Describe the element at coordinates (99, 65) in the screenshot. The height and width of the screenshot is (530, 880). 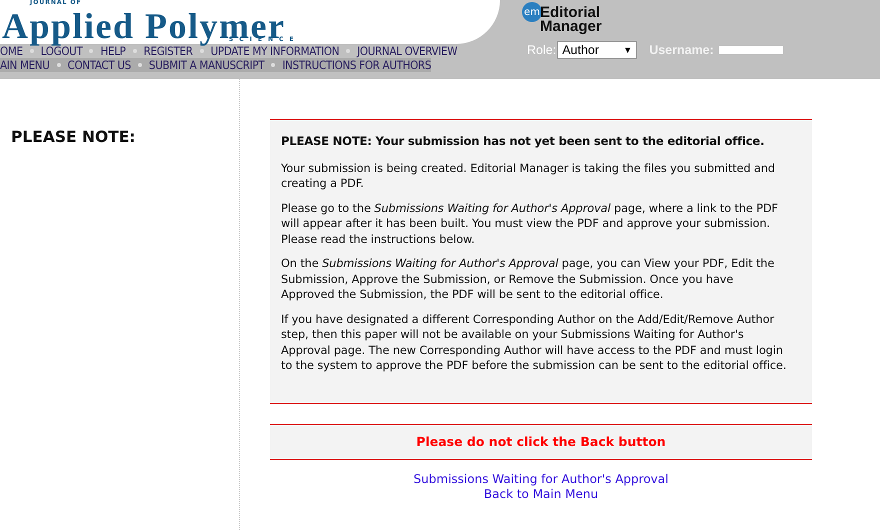
I see `nav-link: CONTACT US` at that location.